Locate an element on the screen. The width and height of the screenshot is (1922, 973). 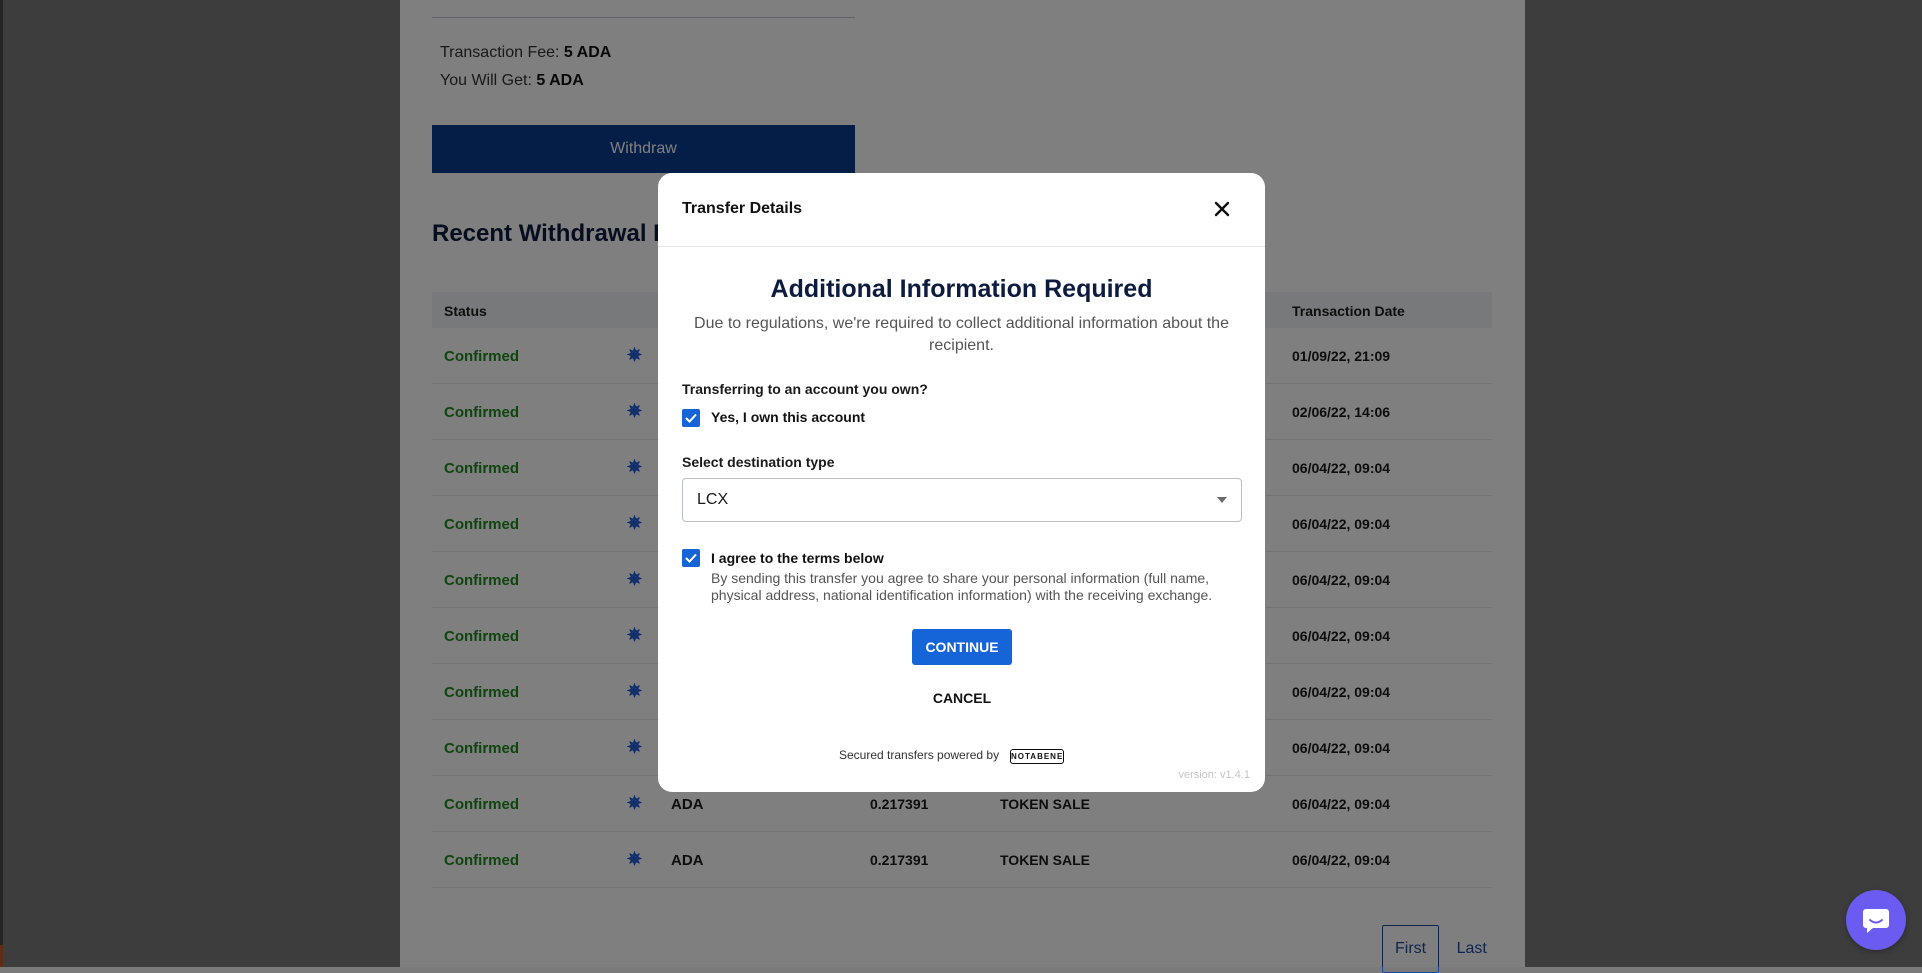
terms-checkbox is located at coordinates (691, 558).